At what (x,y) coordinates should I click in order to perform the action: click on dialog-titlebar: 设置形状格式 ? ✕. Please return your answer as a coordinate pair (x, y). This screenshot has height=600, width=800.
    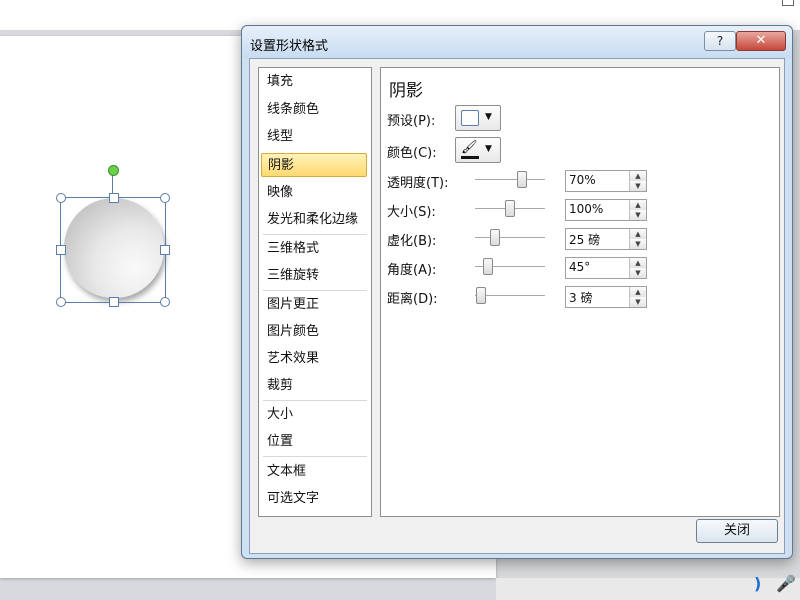
    Looking at the image, I should click on (517, 42).